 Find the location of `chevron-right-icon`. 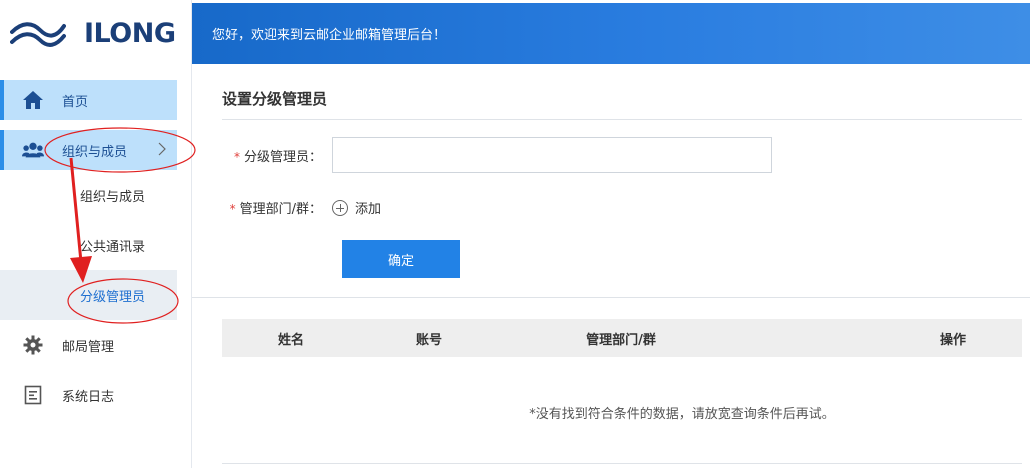

chevron-right-icon is located at coordinates (162, 149).